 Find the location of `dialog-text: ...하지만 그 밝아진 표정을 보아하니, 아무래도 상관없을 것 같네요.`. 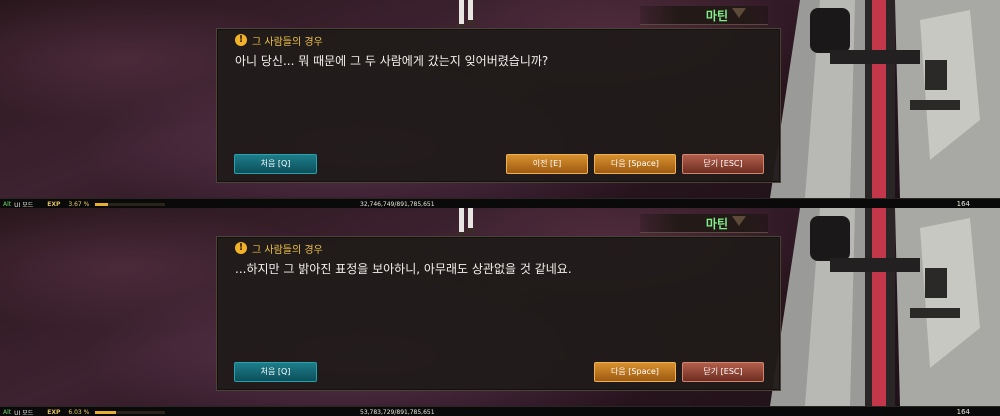

dialog-text: ...하지만 그 밝아진 표정을 보아하니, 아무래도 상관없을 것 같네요. is located at coordinates (403, 269).